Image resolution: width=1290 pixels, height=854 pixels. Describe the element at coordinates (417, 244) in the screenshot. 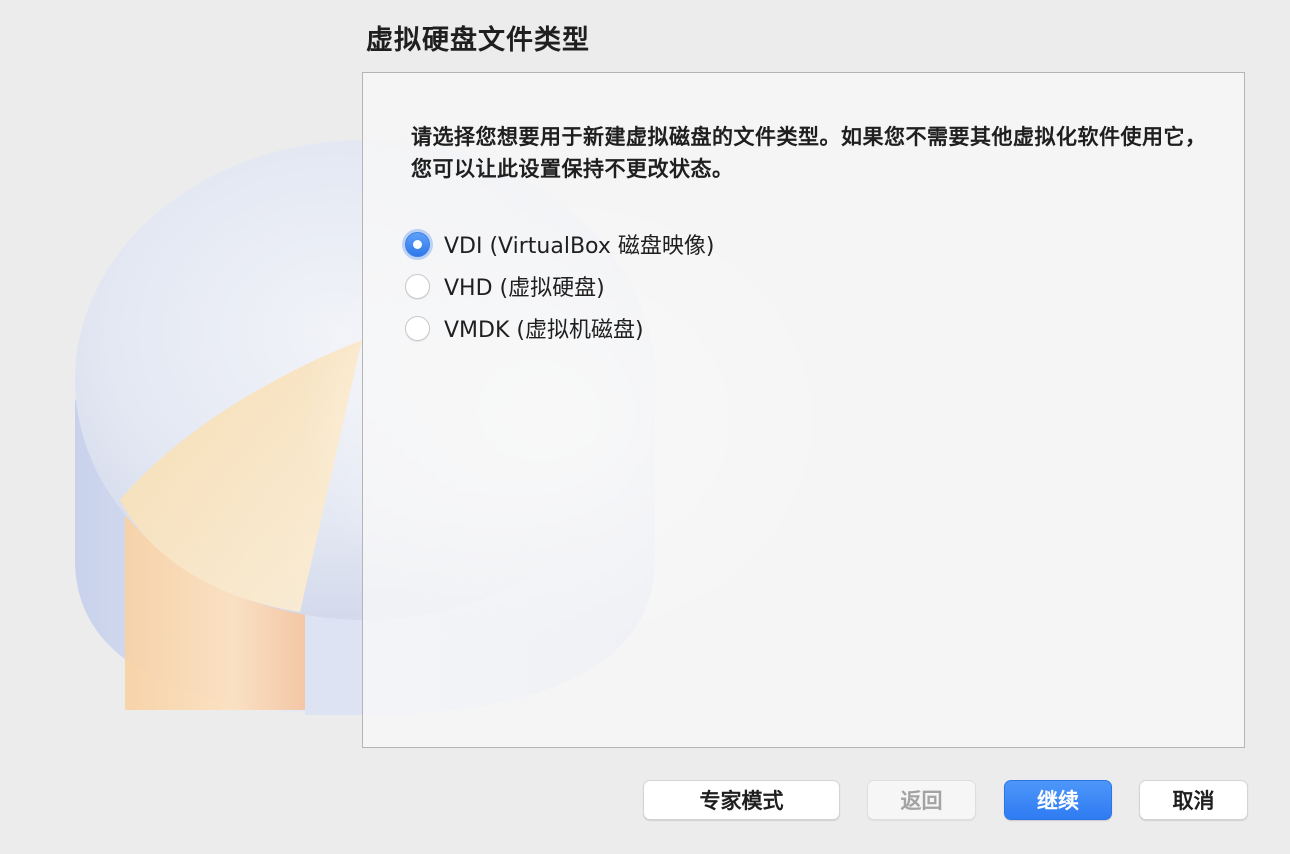

I see `radio-button-checked` at that location.